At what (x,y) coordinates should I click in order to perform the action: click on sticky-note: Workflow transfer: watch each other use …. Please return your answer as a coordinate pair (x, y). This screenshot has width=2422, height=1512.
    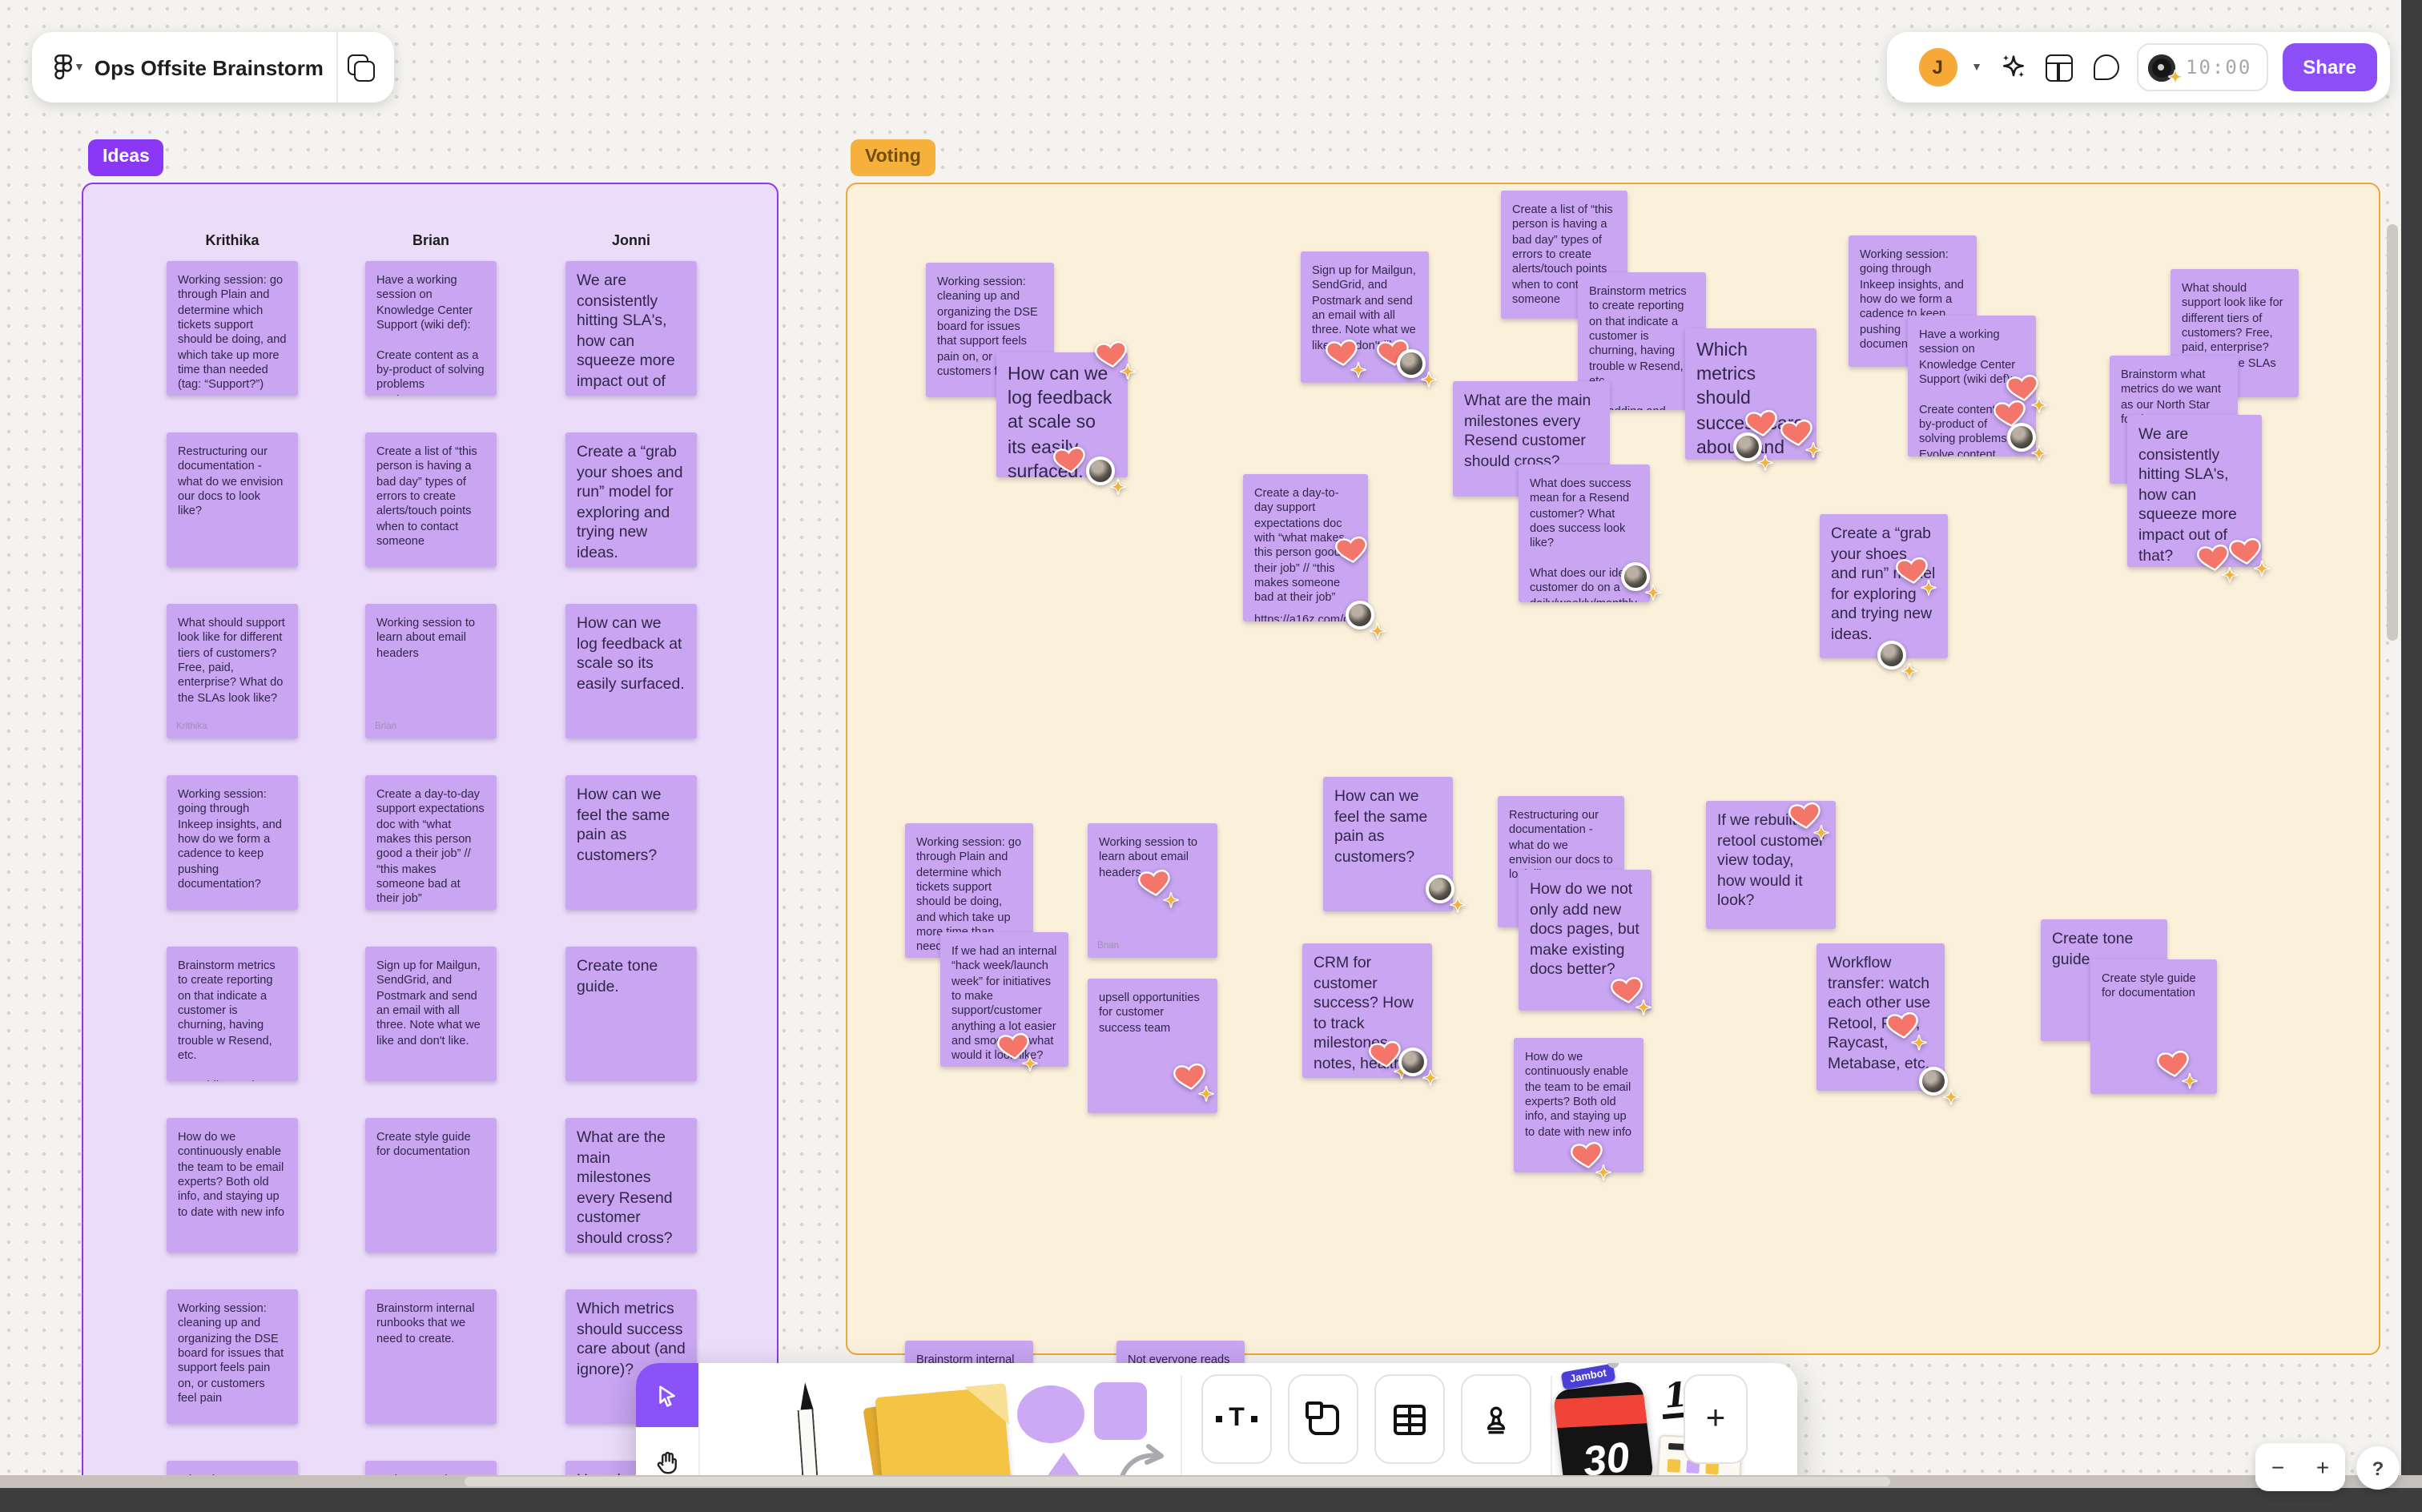
    Looking at the image, I should click on (1887, 1024).